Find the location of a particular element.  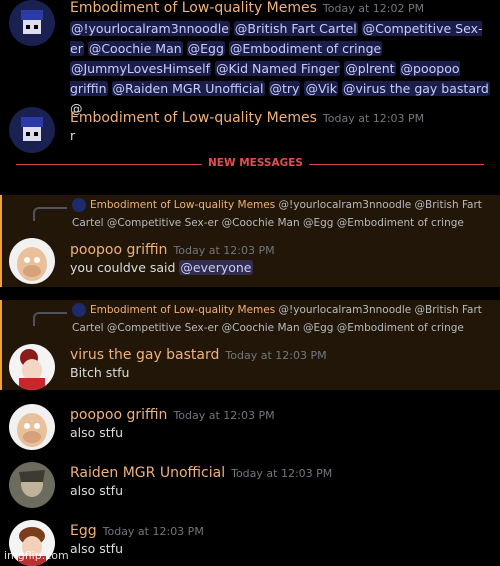

author-name: virus the gay bastard is located at coordinates (144, 355).